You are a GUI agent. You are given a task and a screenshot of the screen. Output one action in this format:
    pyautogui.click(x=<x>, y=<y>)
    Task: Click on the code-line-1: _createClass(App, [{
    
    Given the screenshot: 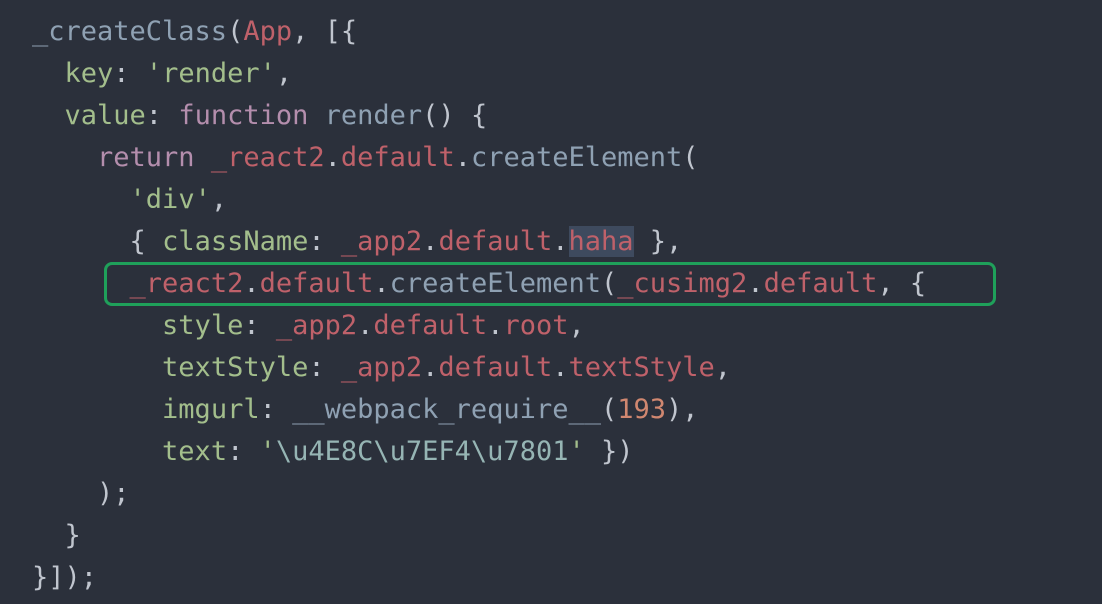 What is the action you would take?
    pyautogui.click(x=194, y=32)
    